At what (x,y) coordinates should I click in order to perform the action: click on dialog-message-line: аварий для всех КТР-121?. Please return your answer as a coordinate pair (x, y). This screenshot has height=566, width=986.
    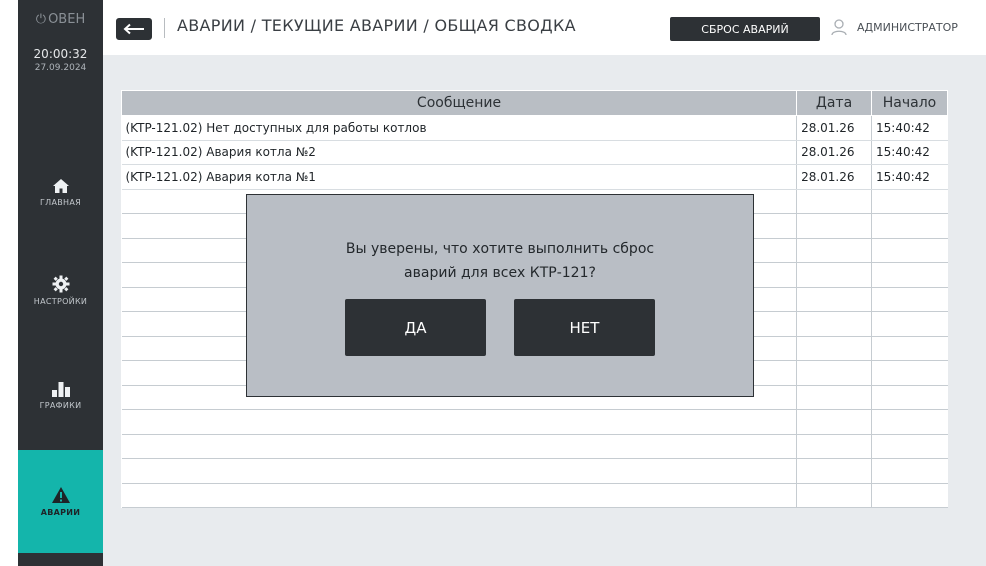
    Looking at the image, I should click on (500, 273).